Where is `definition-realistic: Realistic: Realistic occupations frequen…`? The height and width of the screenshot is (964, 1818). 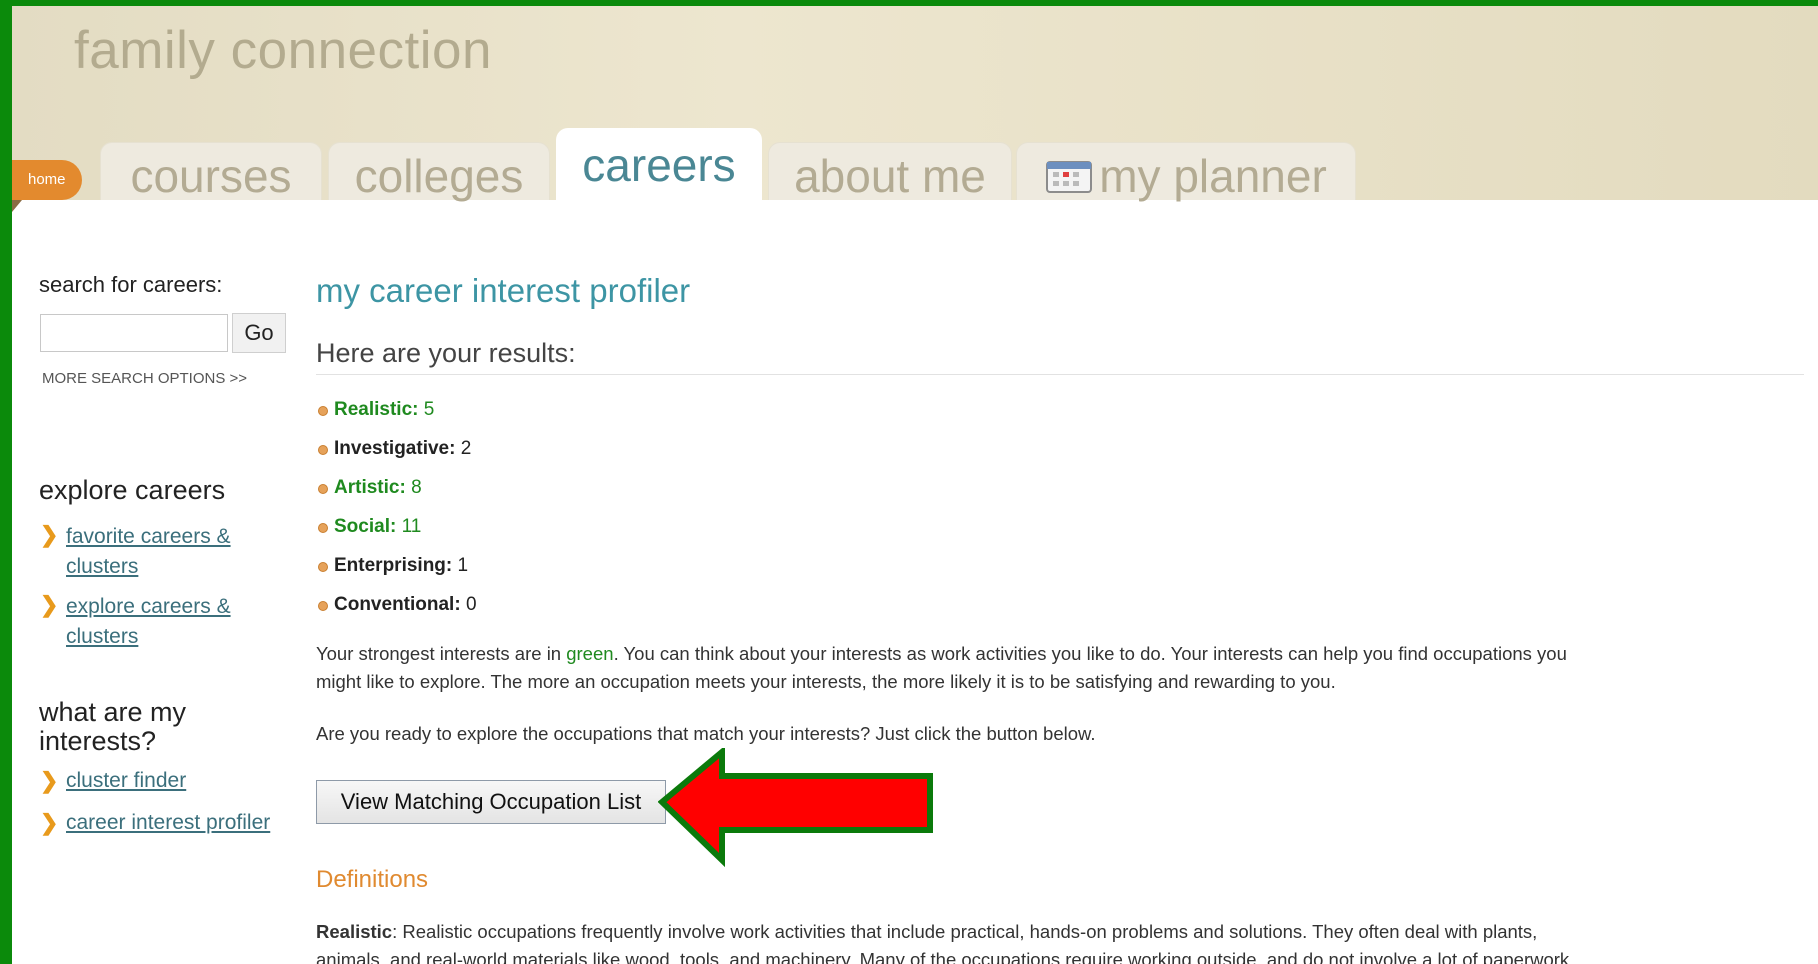 definition-realistic: Realistic: Realistic occupations frequen… is located at coordinates (1066, 941).